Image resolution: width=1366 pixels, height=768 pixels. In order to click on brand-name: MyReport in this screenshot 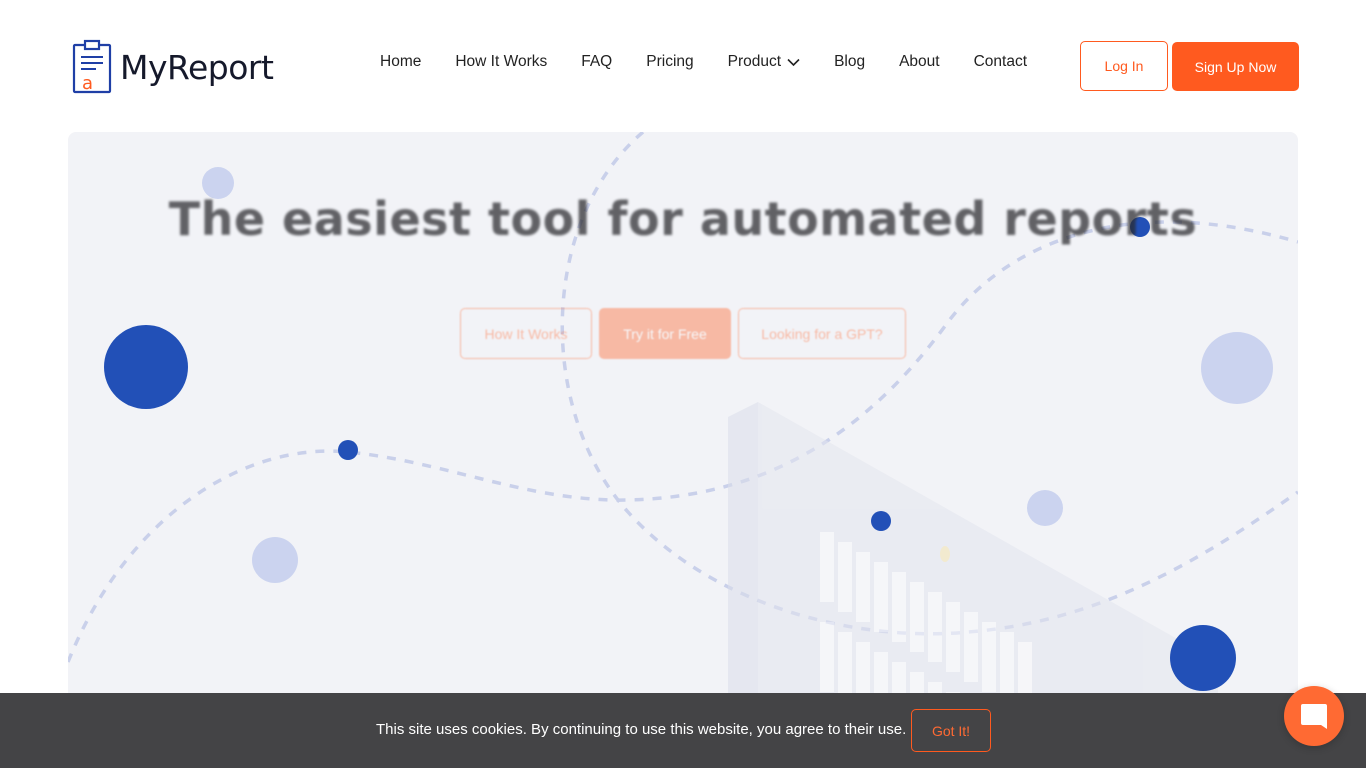, I will do `click(197, 67)`.